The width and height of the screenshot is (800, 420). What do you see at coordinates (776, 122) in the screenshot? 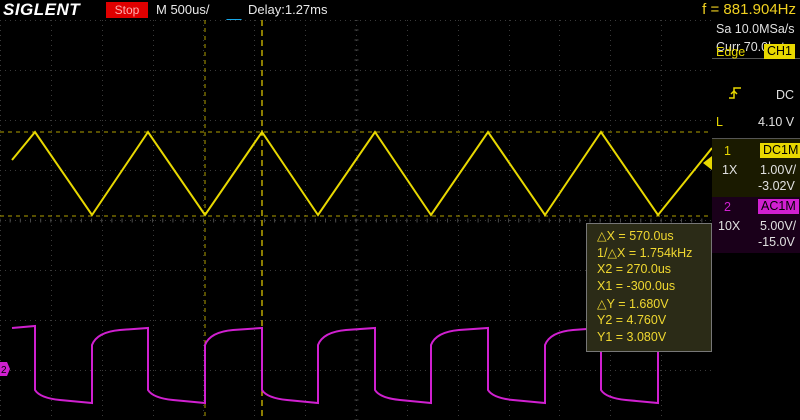
I see `trigger-level-value: 4.10 V` at bounding box center [776, 122].